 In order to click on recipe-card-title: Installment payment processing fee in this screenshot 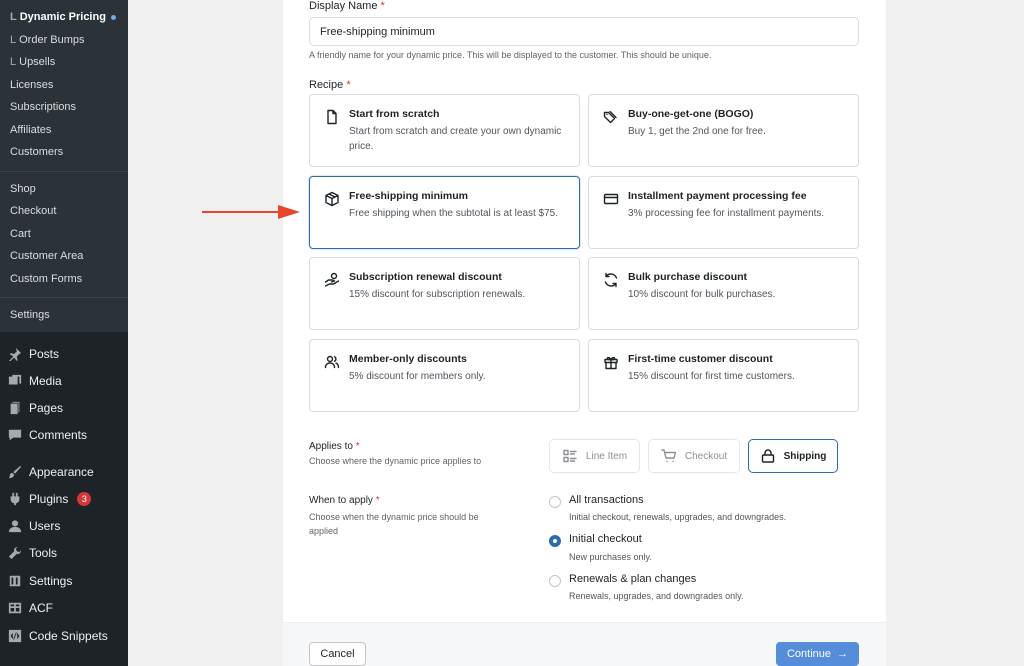, I will do `click(717, 196)`.